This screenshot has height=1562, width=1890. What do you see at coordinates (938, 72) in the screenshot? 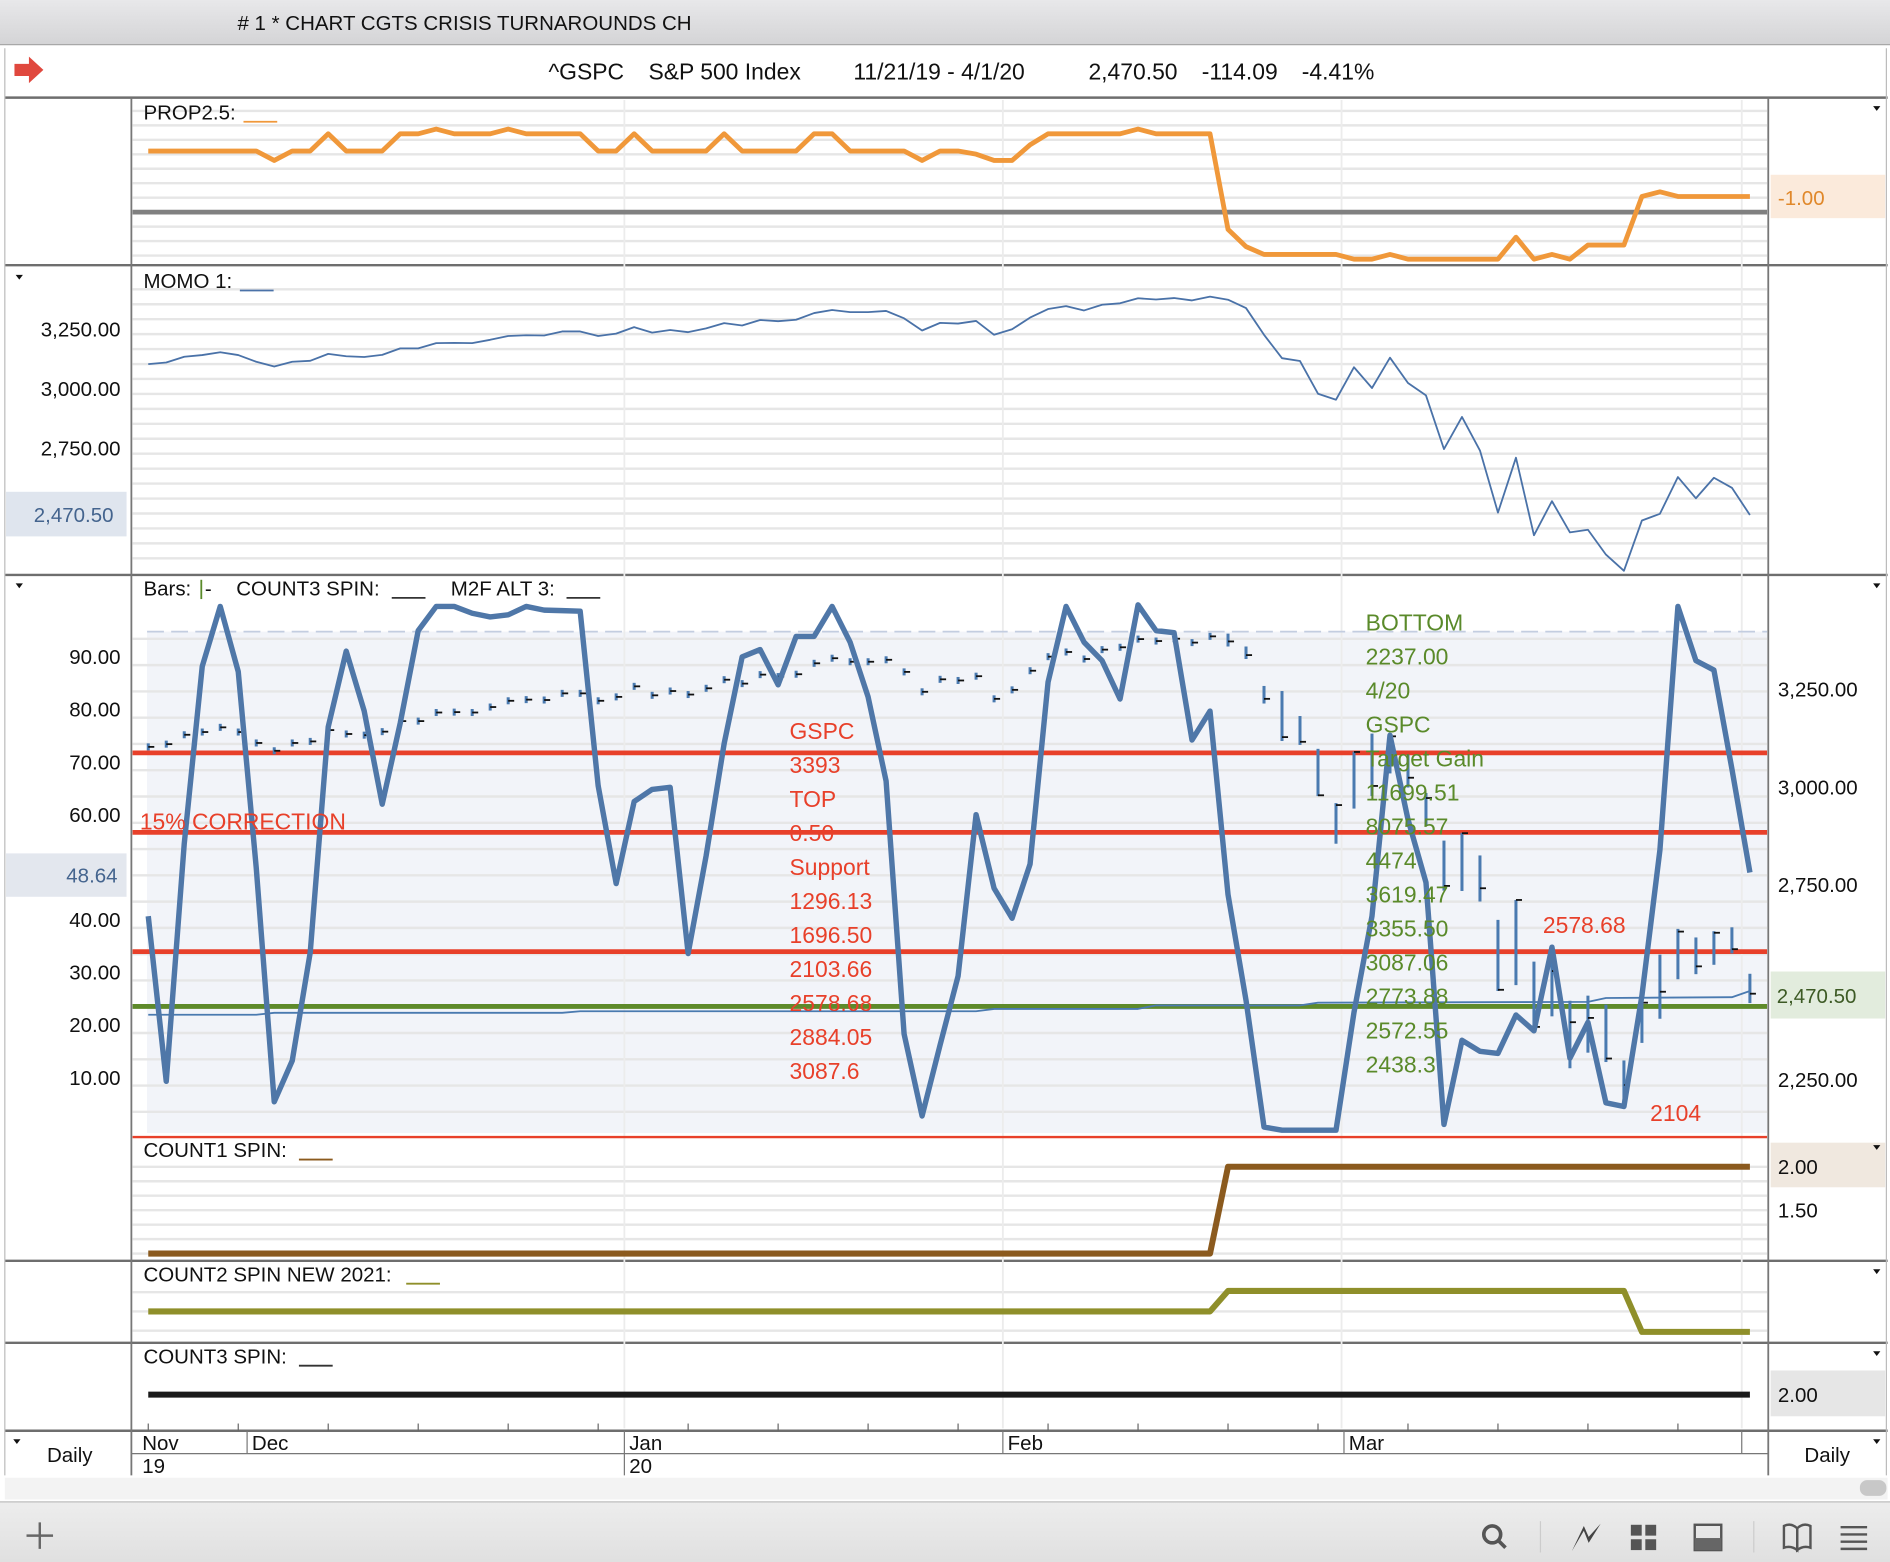
I see `date-range: 11/21/19 - 4/1/20` at bounding box center [938, 72].